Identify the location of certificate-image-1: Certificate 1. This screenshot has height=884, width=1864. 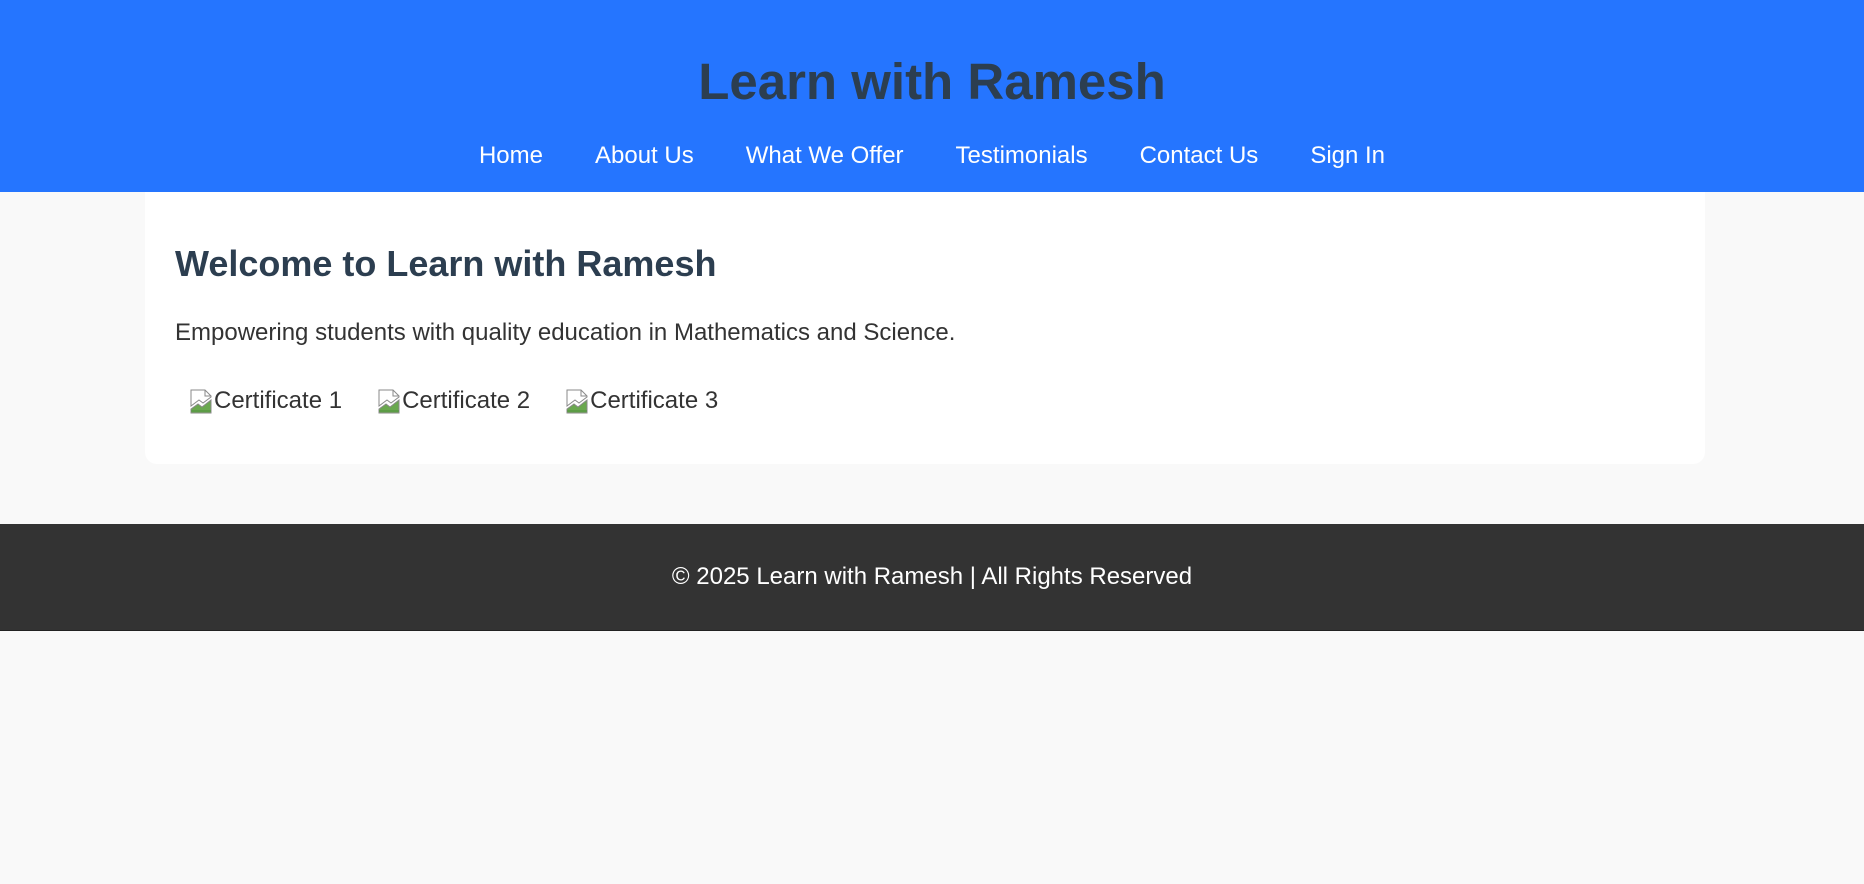
(266, 401).